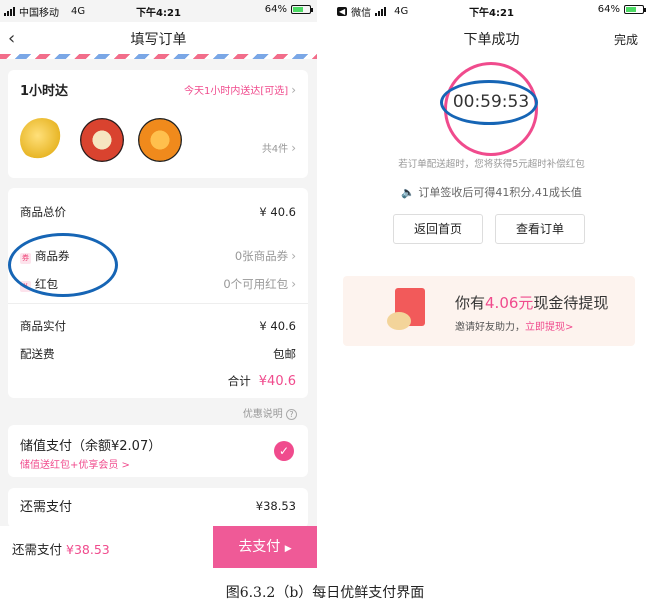 This screenshot has width=650, height=605. I want to click on status-bar: ◀ 微信 4G 下午4:21 64%, so click(491, 11).